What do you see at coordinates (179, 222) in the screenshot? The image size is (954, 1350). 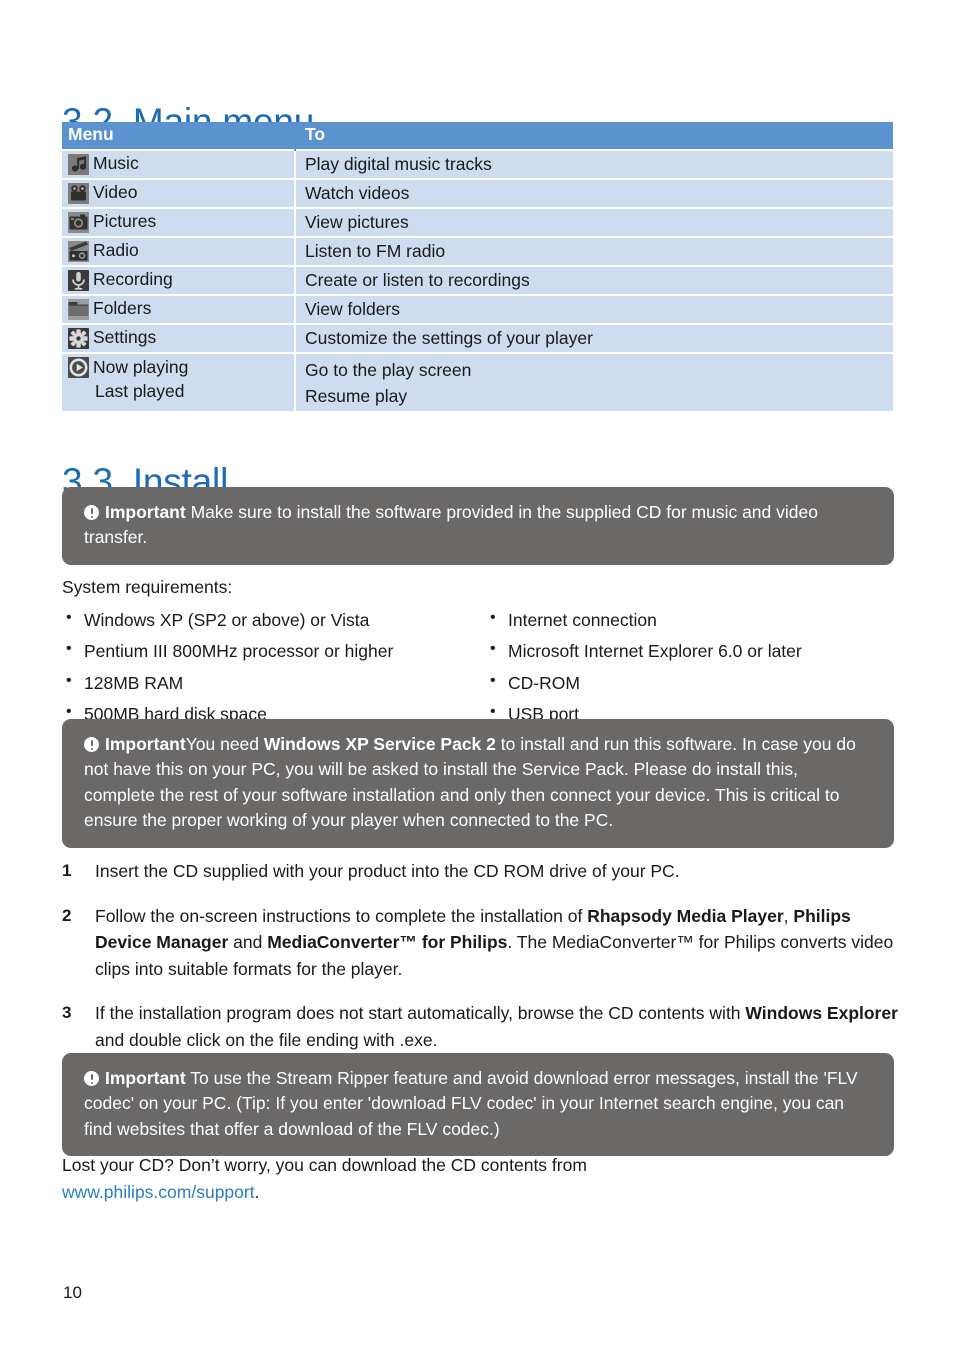 I see `menu-cell-pictures: Pictures` at bounding box center [179, 222].